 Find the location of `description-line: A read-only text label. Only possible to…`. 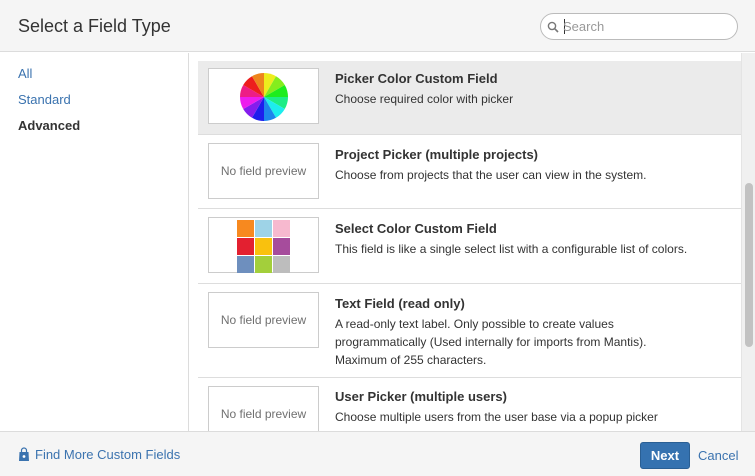

description-line: A read-only text label. Only possible to… is located at coordinates (474, 324).